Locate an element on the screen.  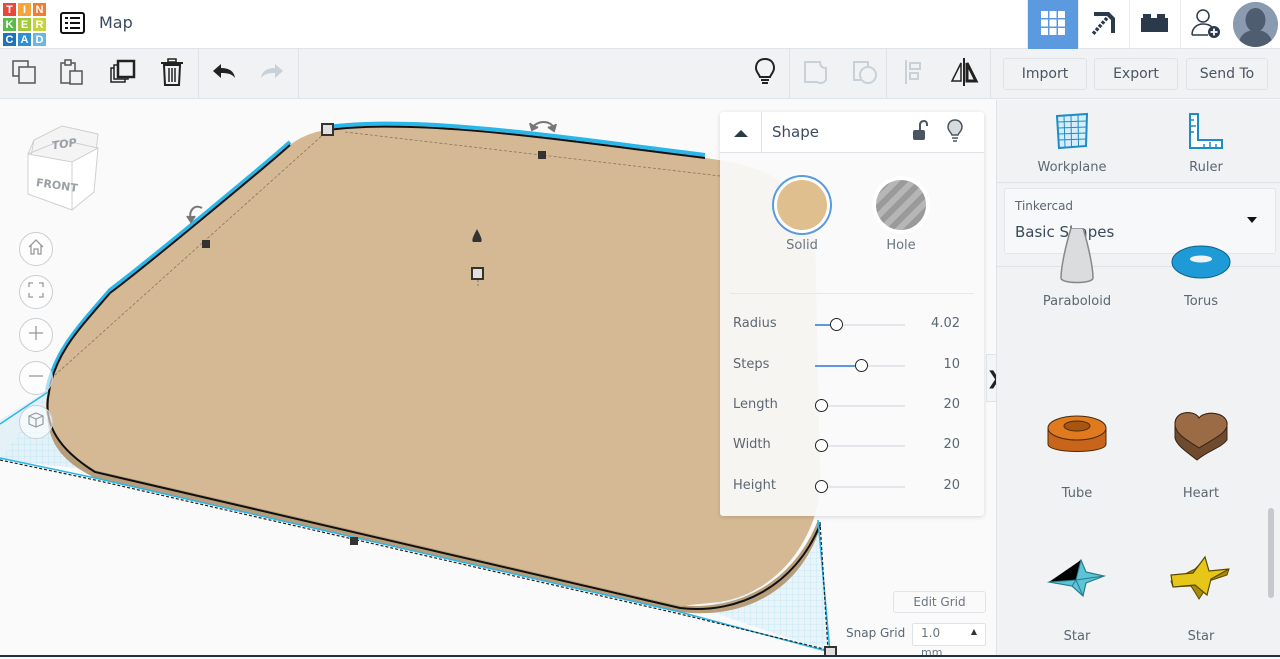
shape-label: Star is located at coordinates (1077, 636).